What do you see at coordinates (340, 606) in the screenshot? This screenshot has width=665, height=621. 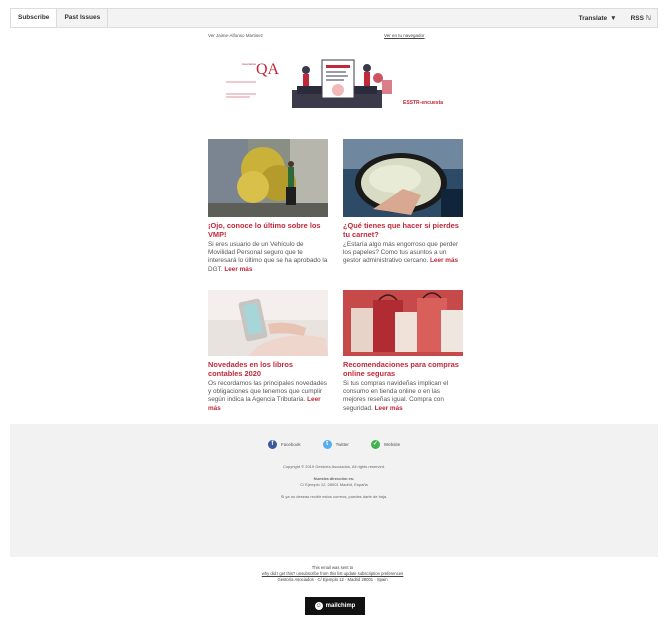 I see `mailchimp-label: mailchimp` at bounding box center [340, 606].